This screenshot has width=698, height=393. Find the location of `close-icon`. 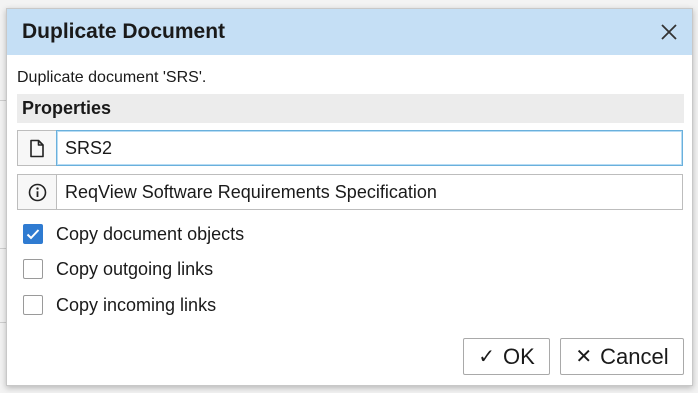

close-icon is located at coordinates (669, 32).